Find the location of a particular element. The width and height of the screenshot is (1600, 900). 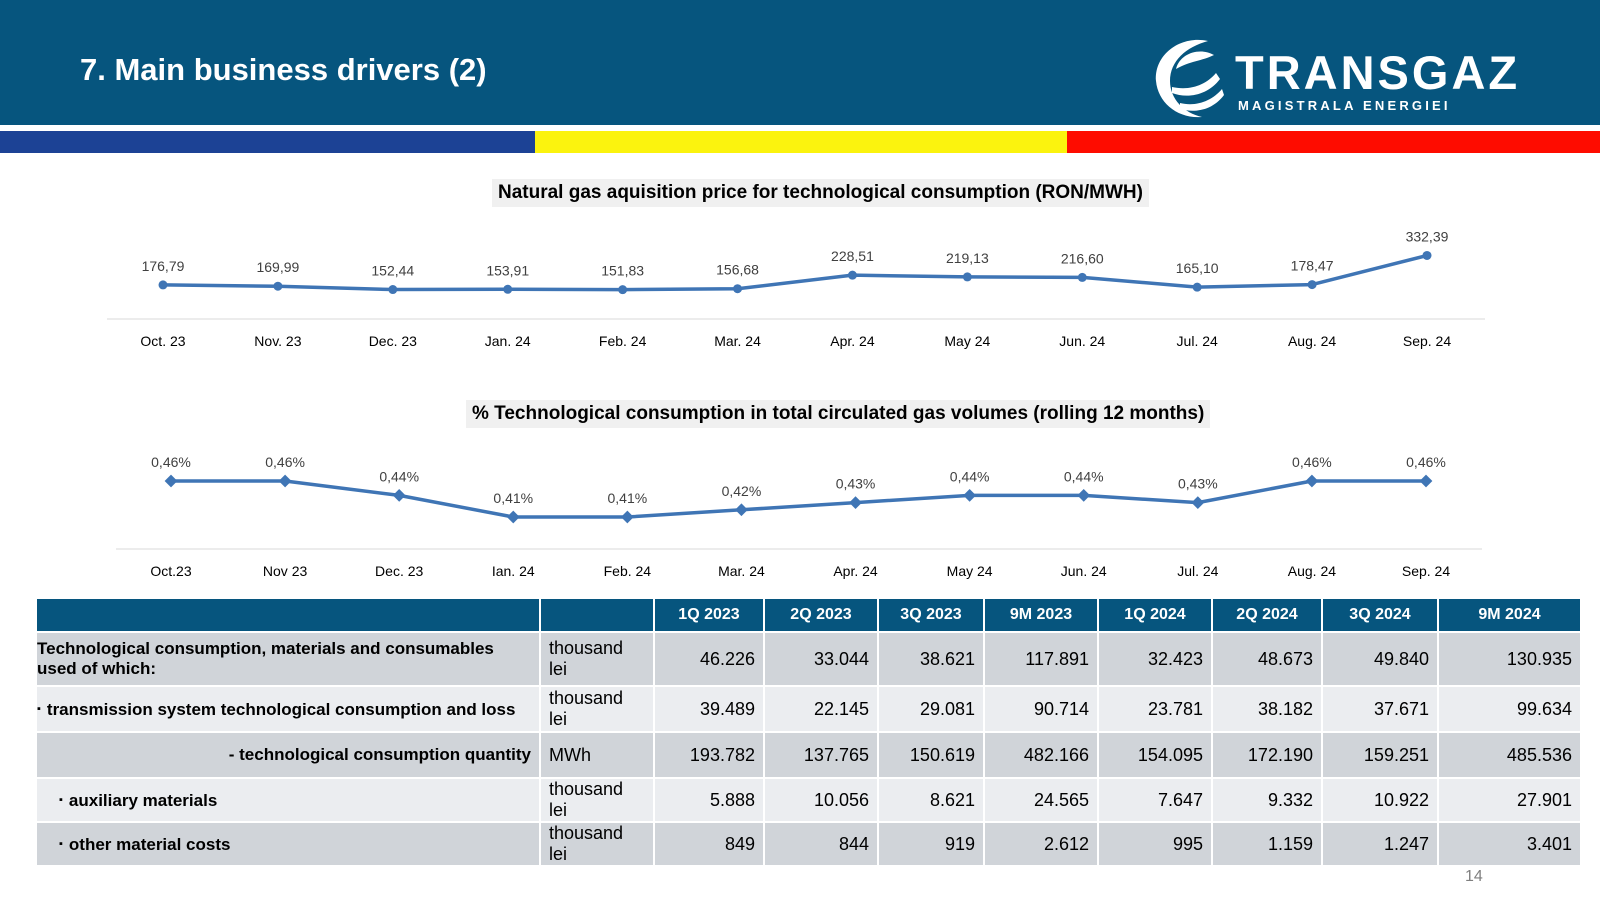

logo-wordmark: TRANSGAZ is located at coordinates (1378, 72).